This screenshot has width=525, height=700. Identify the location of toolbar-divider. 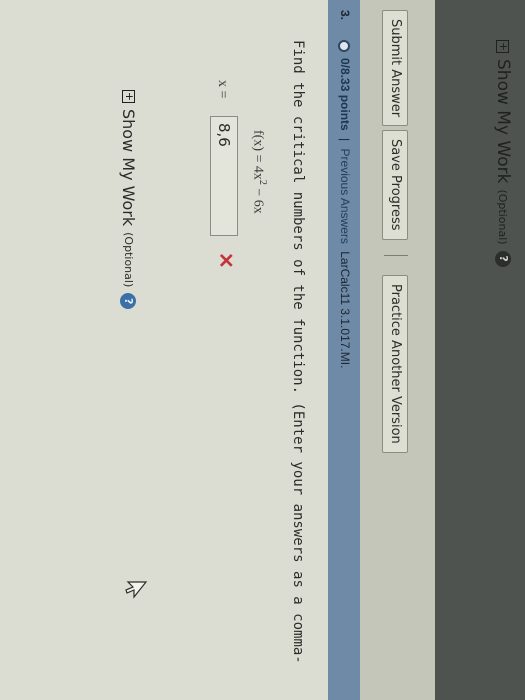
(396, 255).